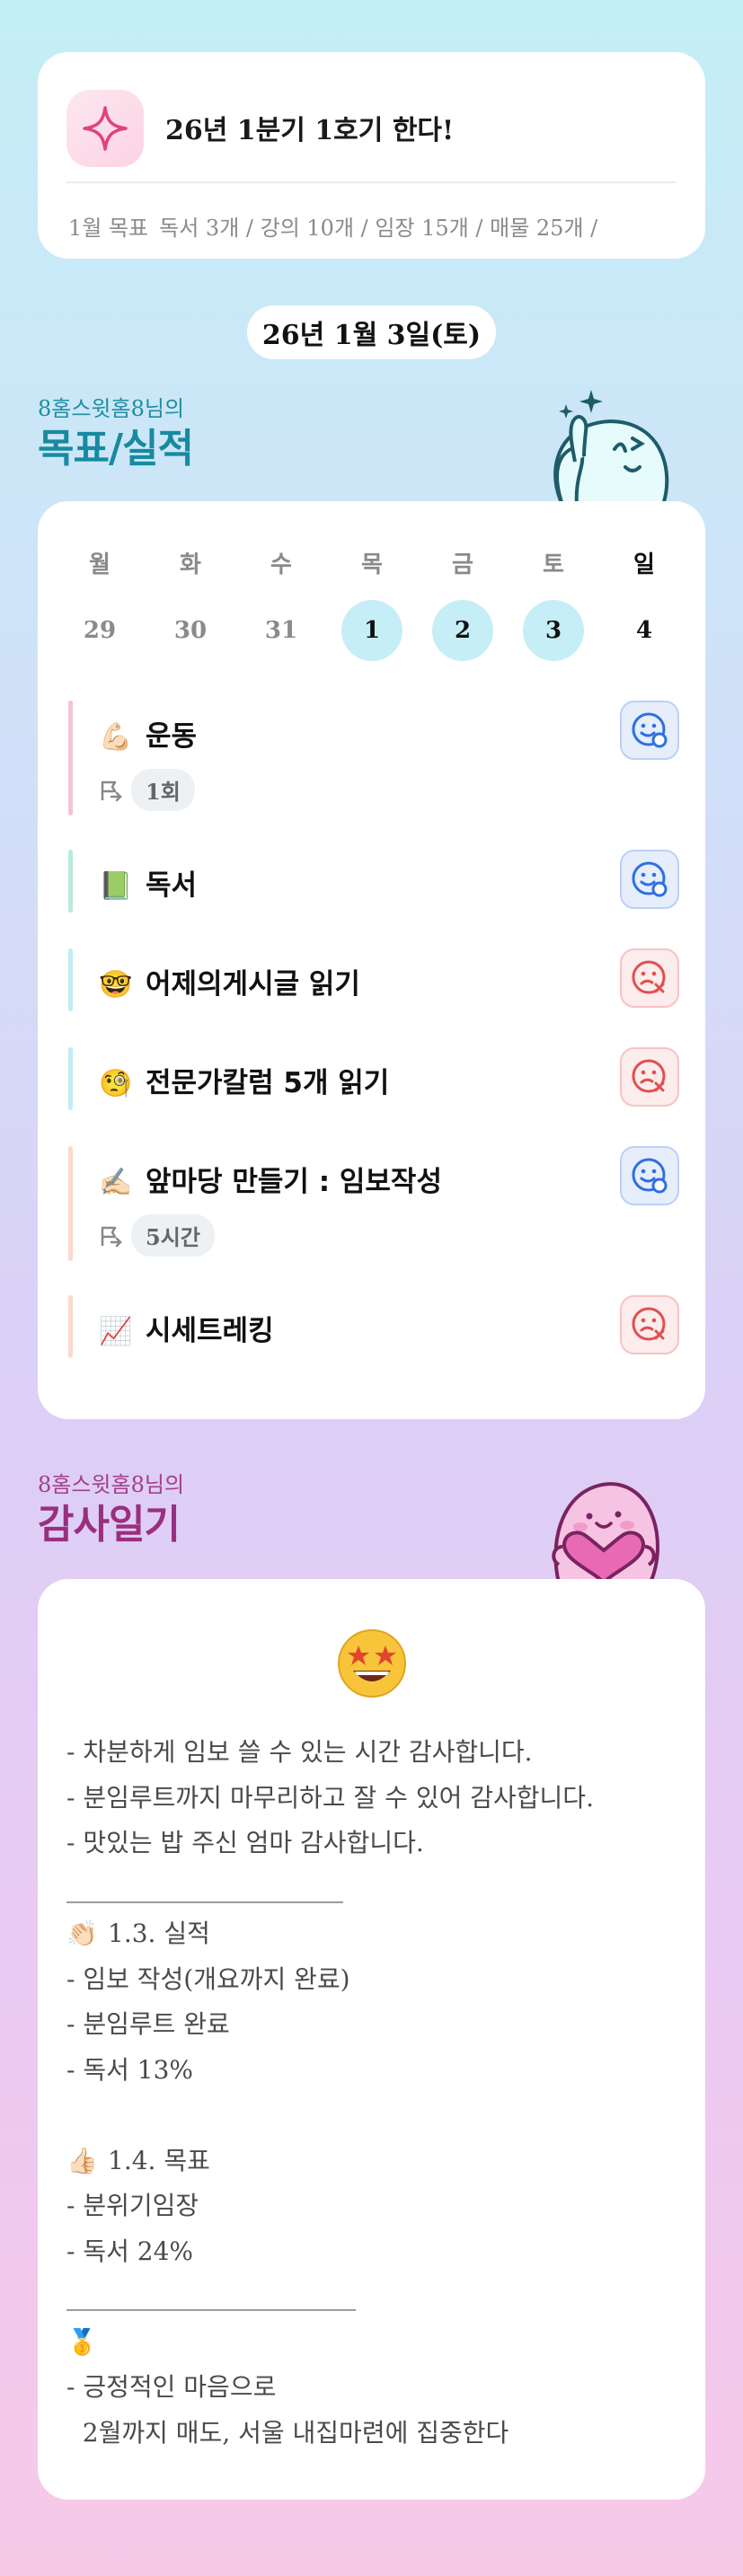 The width and height of the screenshot is (743, 2576). What do you see at coordinates (376, 2206) in the screenshot?
I see `diary-line: - 분위기임장` at bounding box center [376, 2206].